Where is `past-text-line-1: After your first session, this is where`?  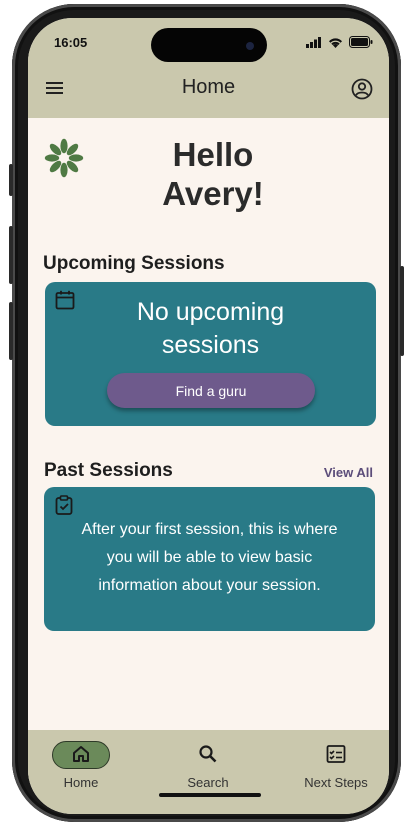
past-text-line-1: After your first session, this is where is located at coordinates (209, 529).